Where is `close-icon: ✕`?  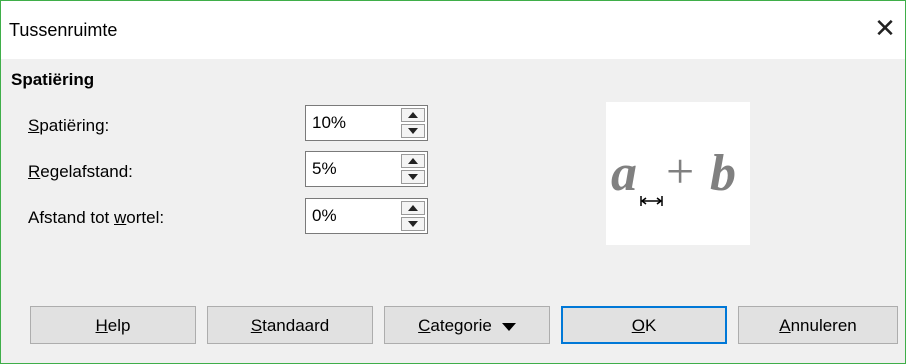
close-icon: ✕ is located at coordinates (885, 28).